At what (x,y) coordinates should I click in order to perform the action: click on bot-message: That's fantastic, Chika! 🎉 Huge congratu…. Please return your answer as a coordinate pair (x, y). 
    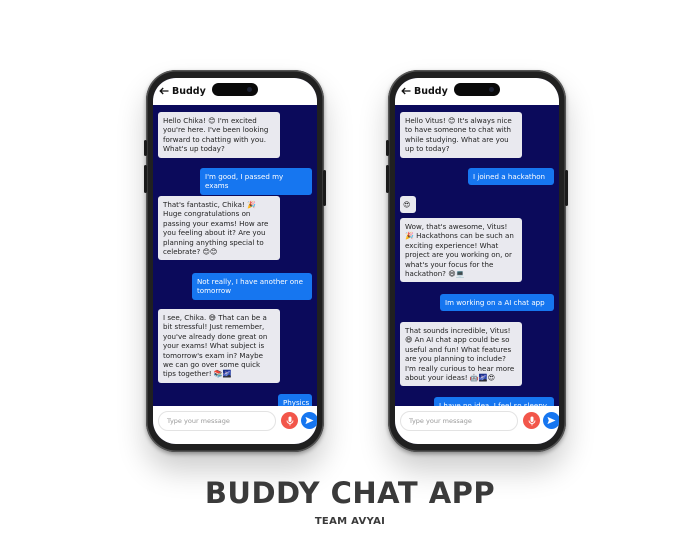
    Looking at the image, I should click on (219, 228).